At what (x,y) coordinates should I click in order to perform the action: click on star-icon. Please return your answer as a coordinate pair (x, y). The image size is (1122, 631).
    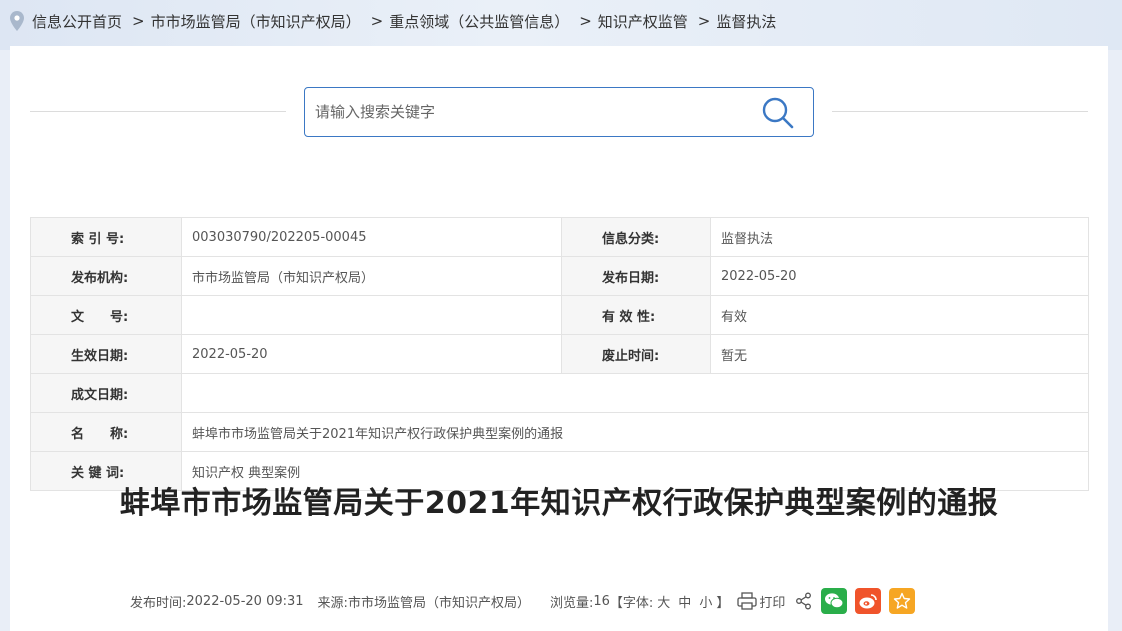
    Looking at the image, I should click on (902, 600).